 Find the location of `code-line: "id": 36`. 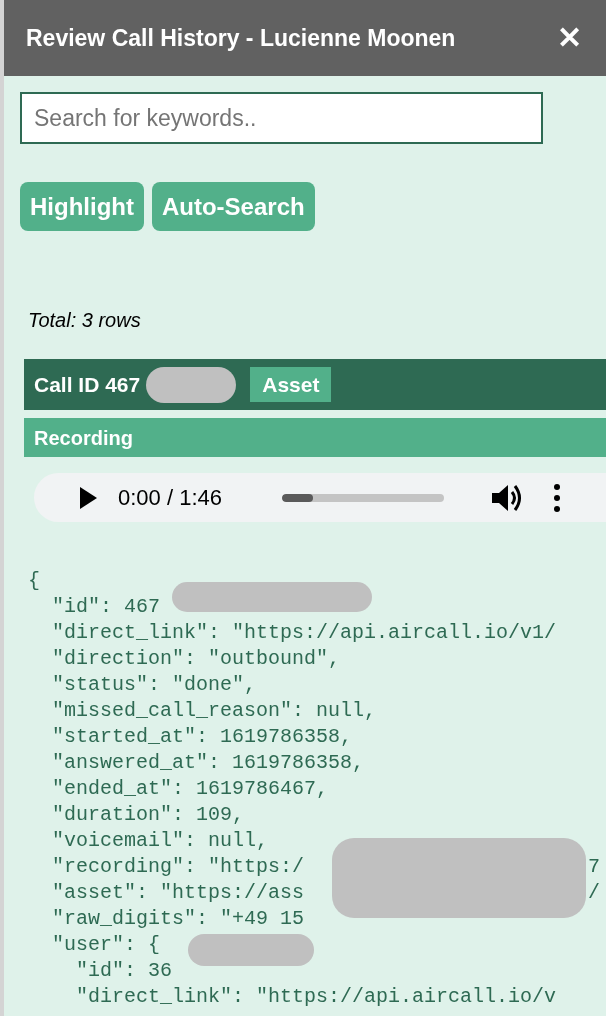

code-line: "id": 36 is located at coordinates (124, 971).